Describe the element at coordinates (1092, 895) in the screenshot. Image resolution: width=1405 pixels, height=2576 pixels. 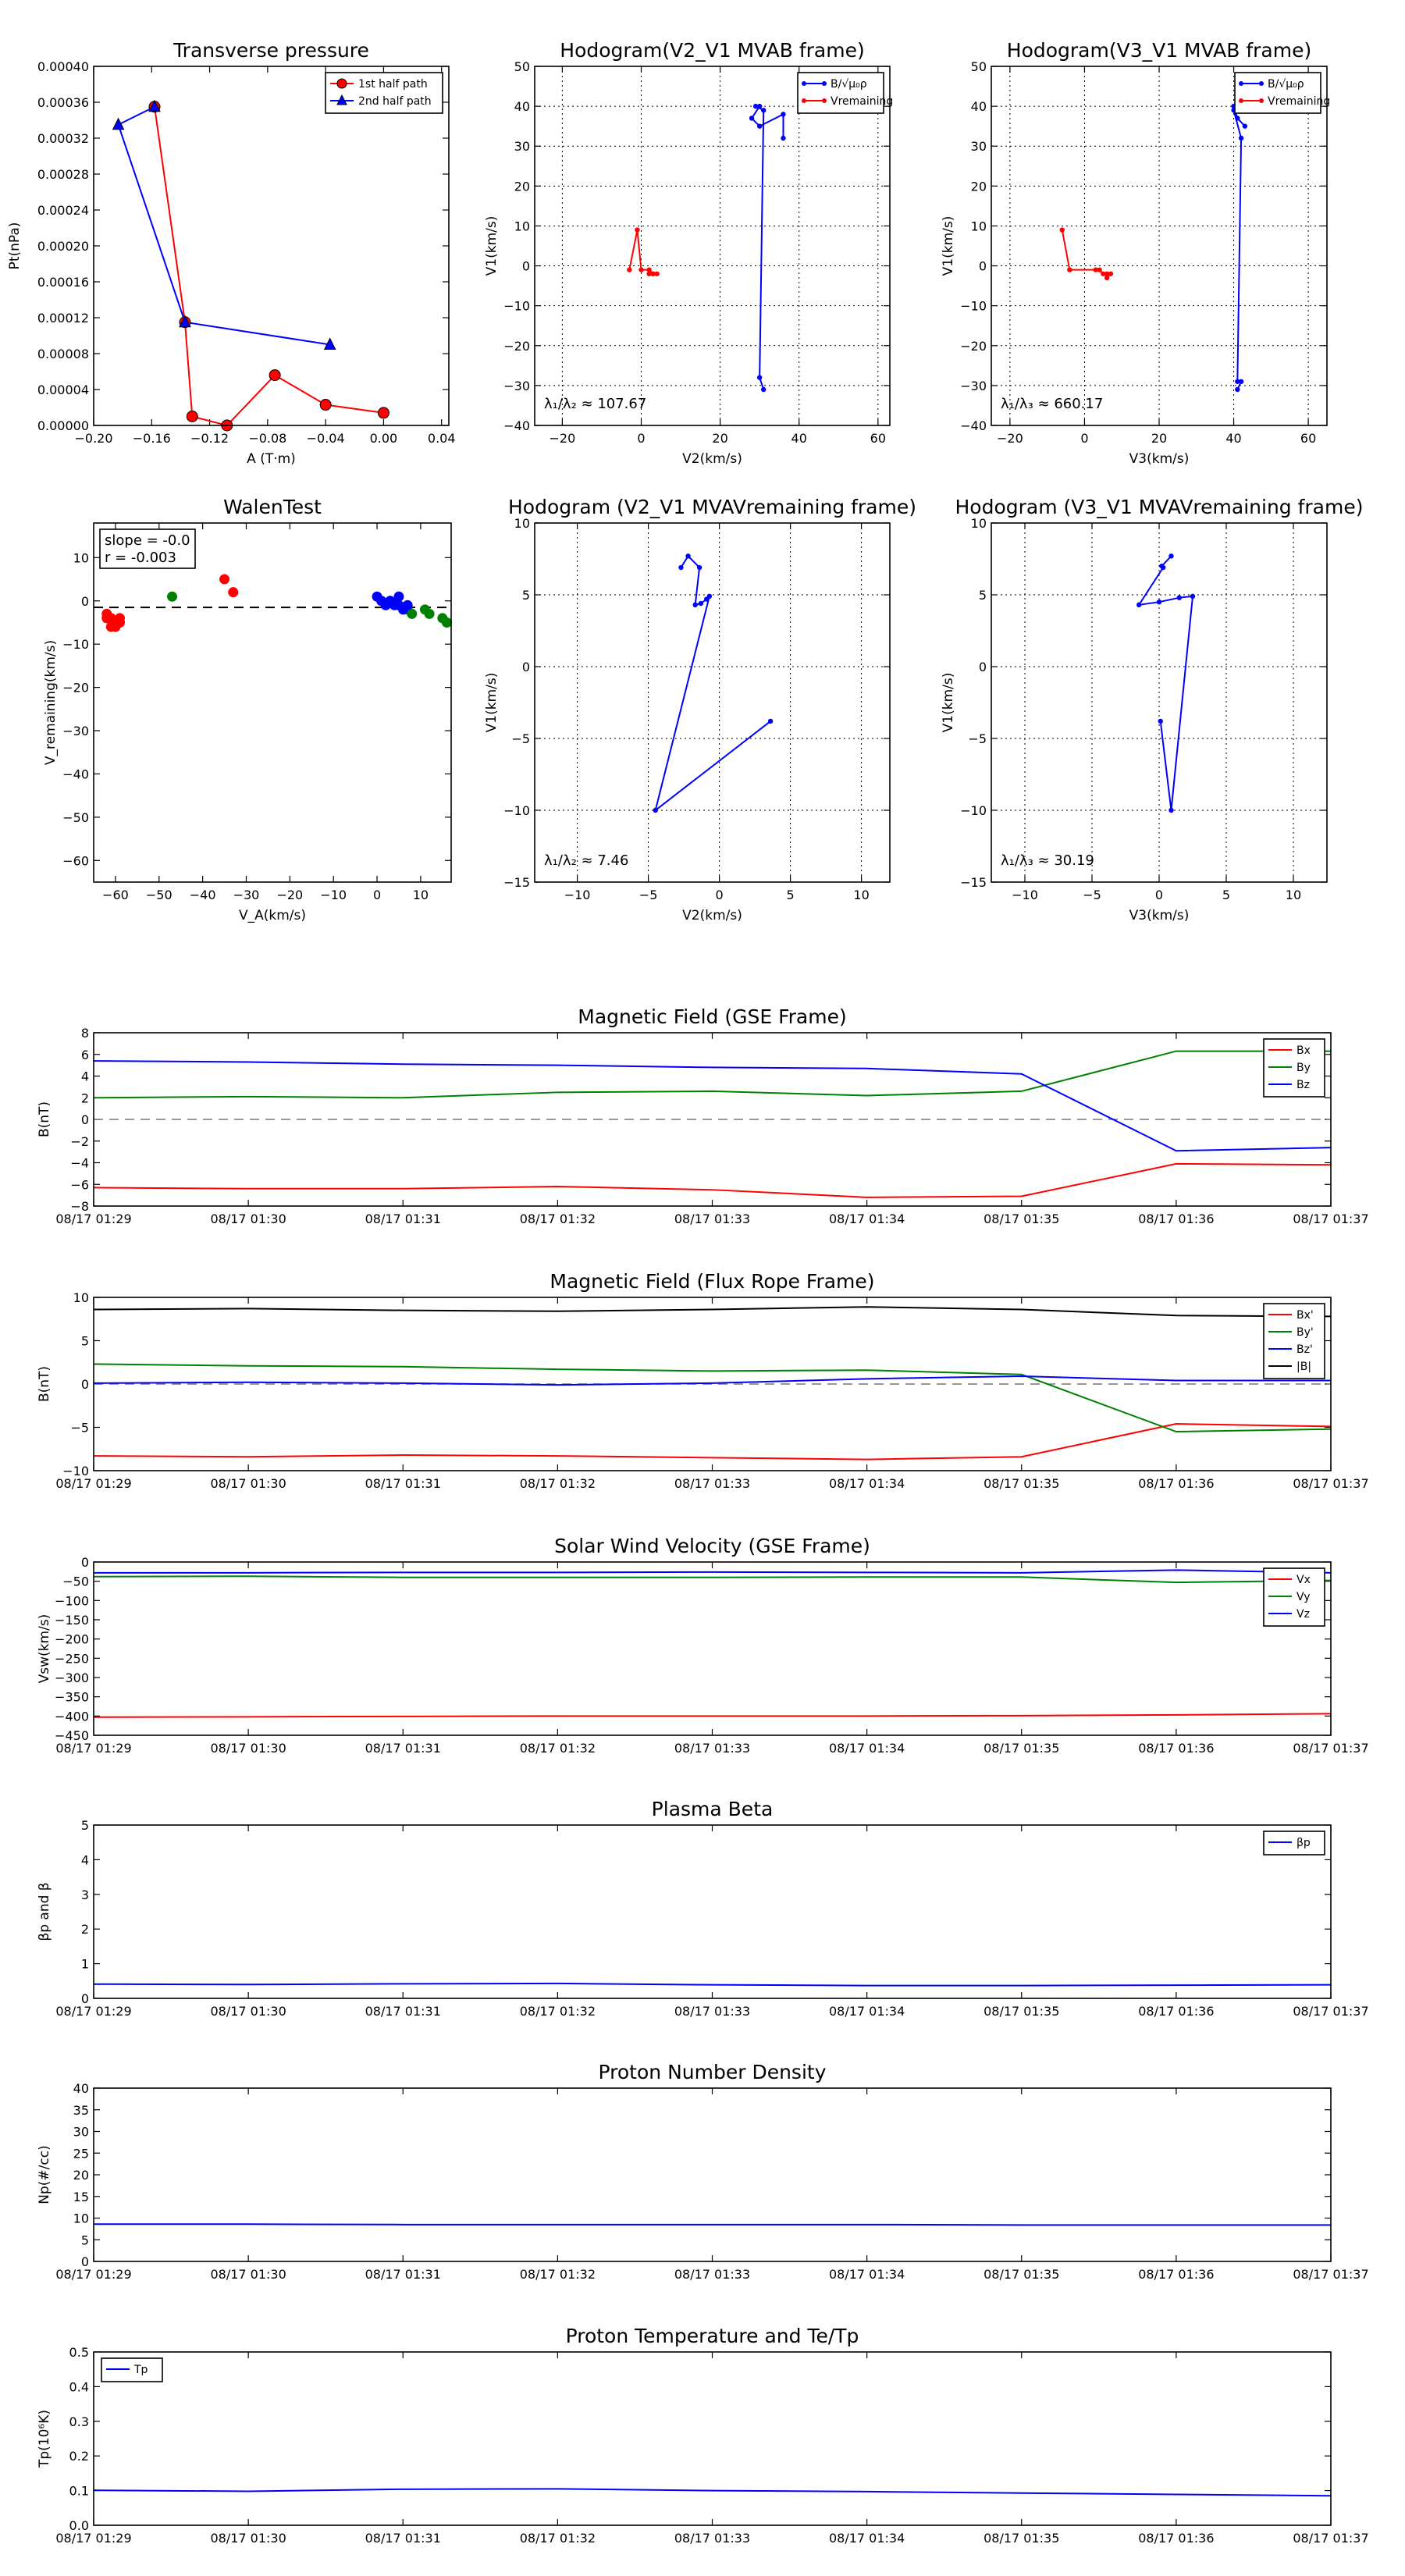
I see `x-tick-label: −5` at that location.